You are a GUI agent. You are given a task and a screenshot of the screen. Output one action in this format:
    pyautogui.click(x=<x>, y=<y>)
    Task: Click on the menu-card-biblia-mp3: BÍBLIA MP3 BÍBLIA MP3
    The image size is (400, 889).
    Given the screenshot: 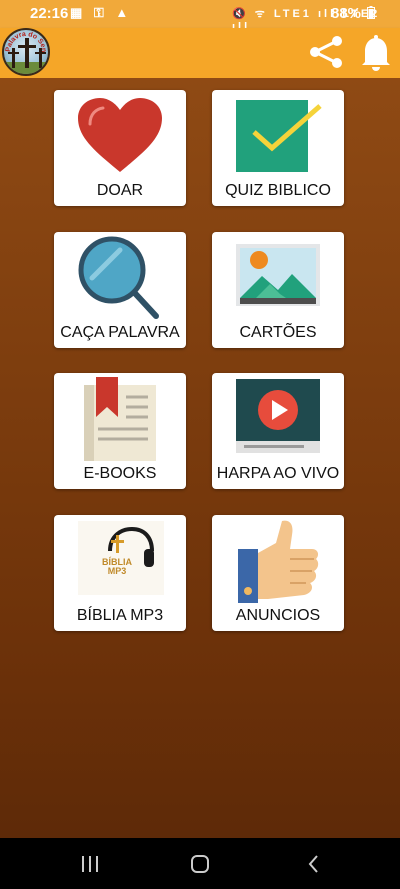 What is the action you would take?
    pyautogui.click(x=120, y=573)
    